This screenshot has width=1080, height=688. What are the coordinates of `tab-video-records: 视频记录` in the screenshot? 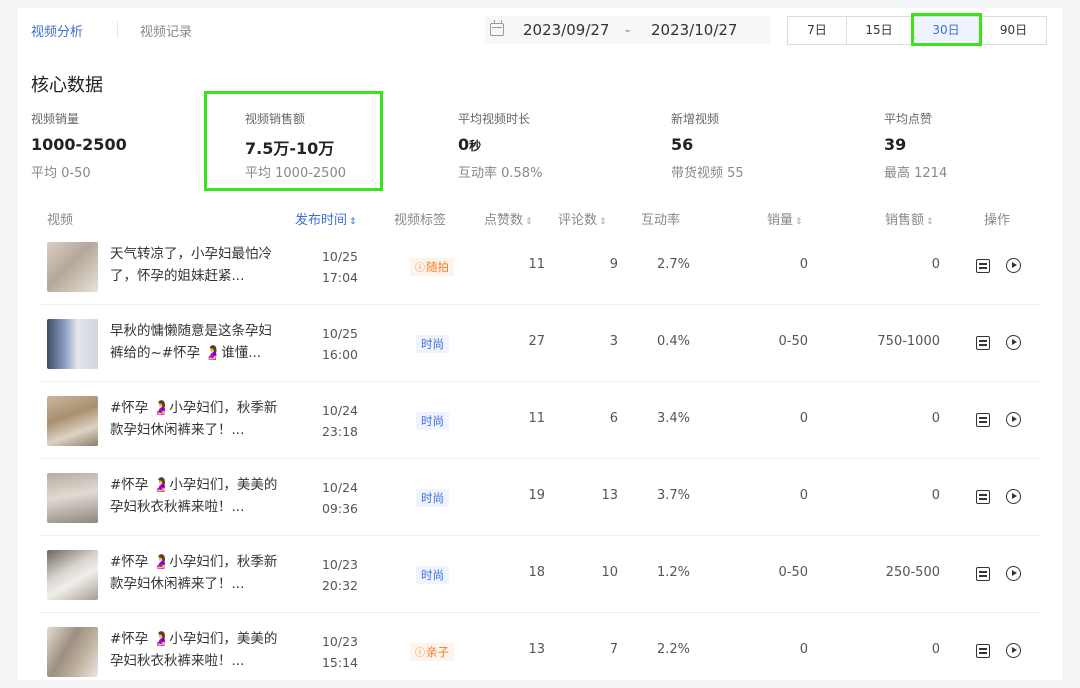 It's located at (166, 30).